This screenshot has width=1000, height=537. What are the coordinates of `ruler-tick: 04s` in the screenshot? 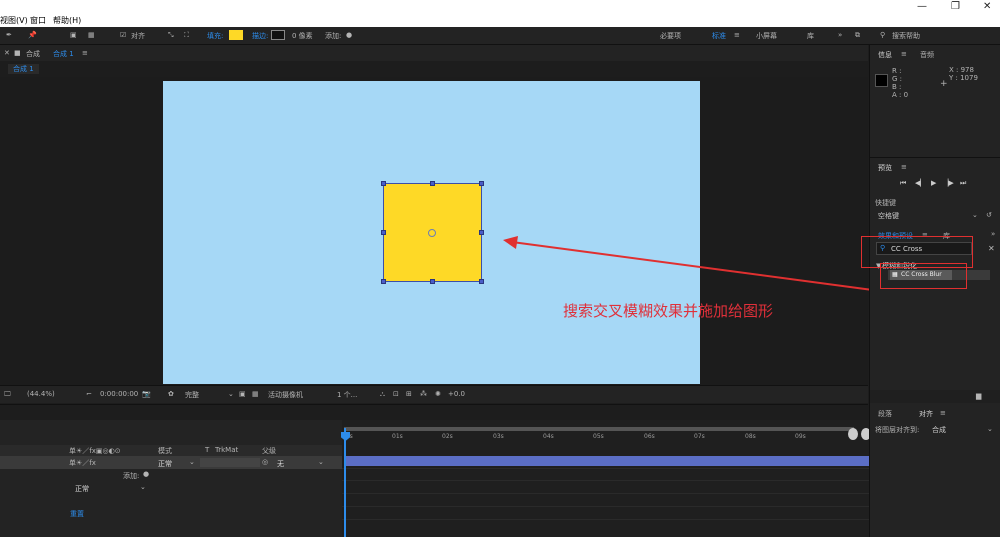 It's located at (548, 436).